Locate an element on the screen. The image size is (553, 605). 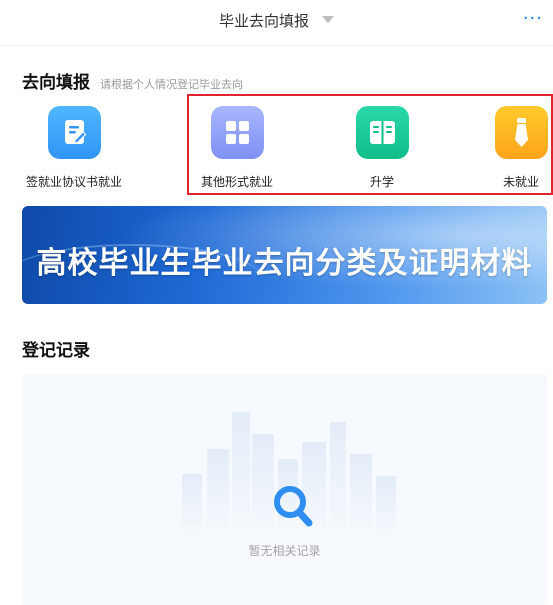
highlight-box is located at coordinates (370, 144).